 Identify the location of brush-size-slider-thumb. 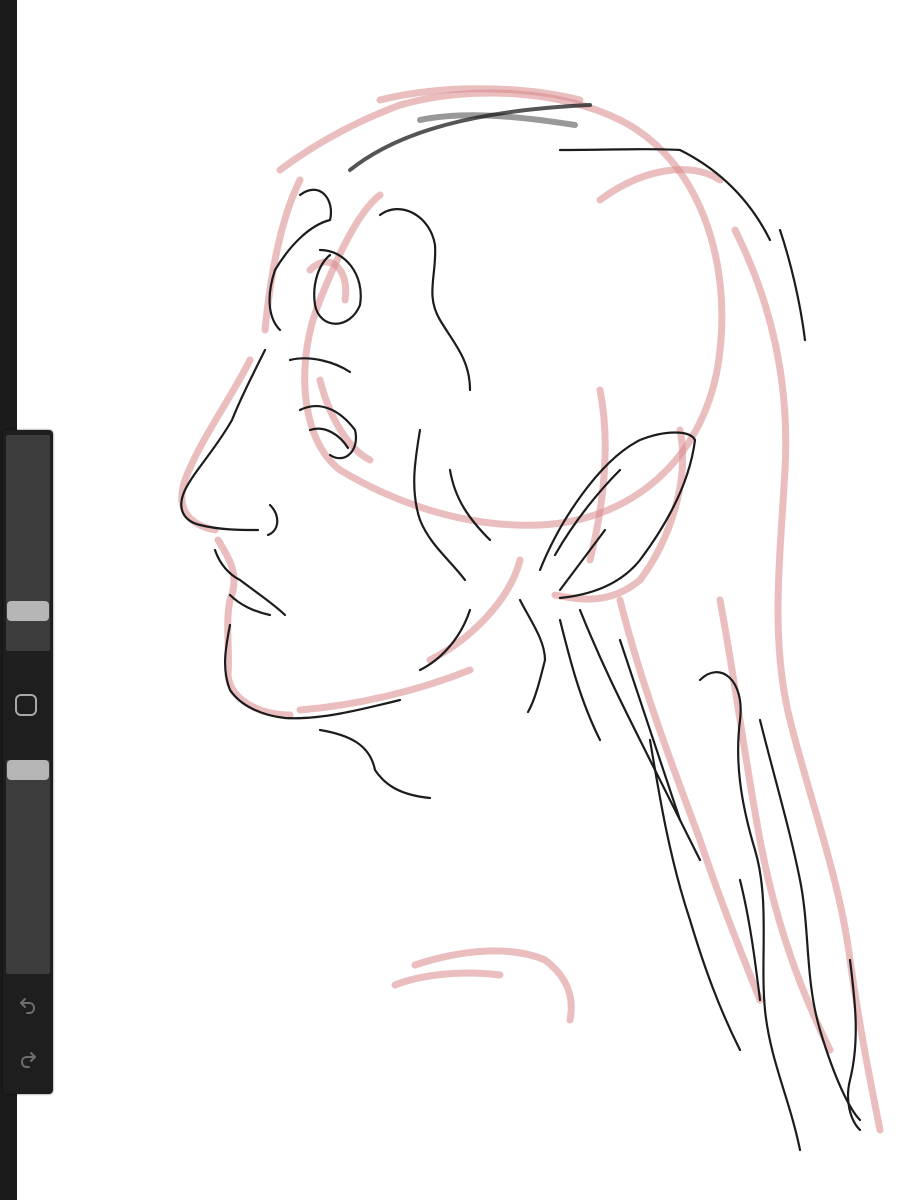
(28, 611).